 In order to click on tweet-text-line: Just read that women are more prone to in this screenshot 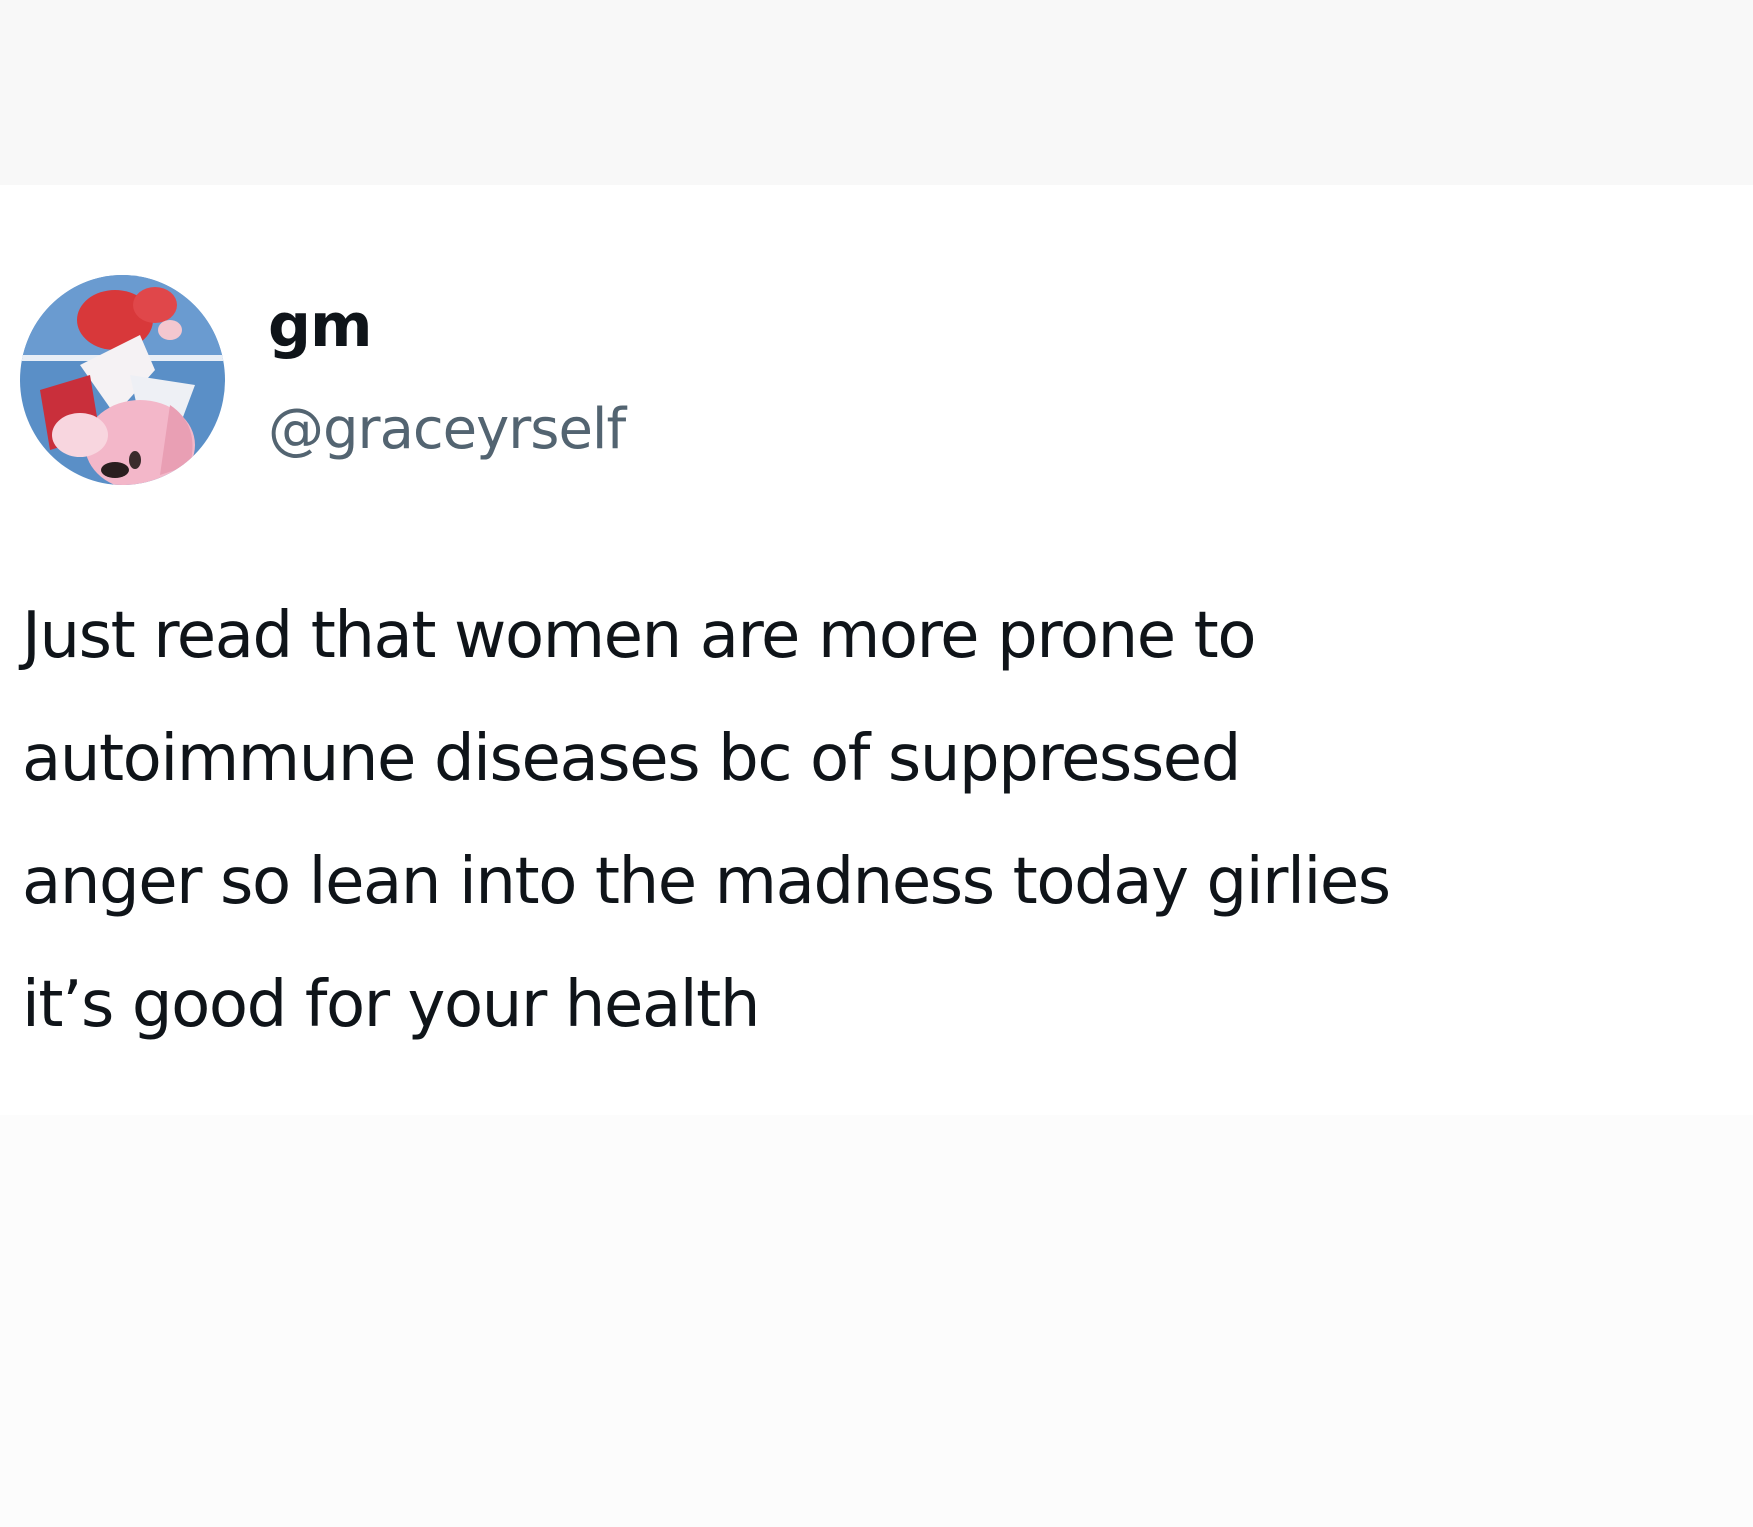, I will do `click(639, 636)`.